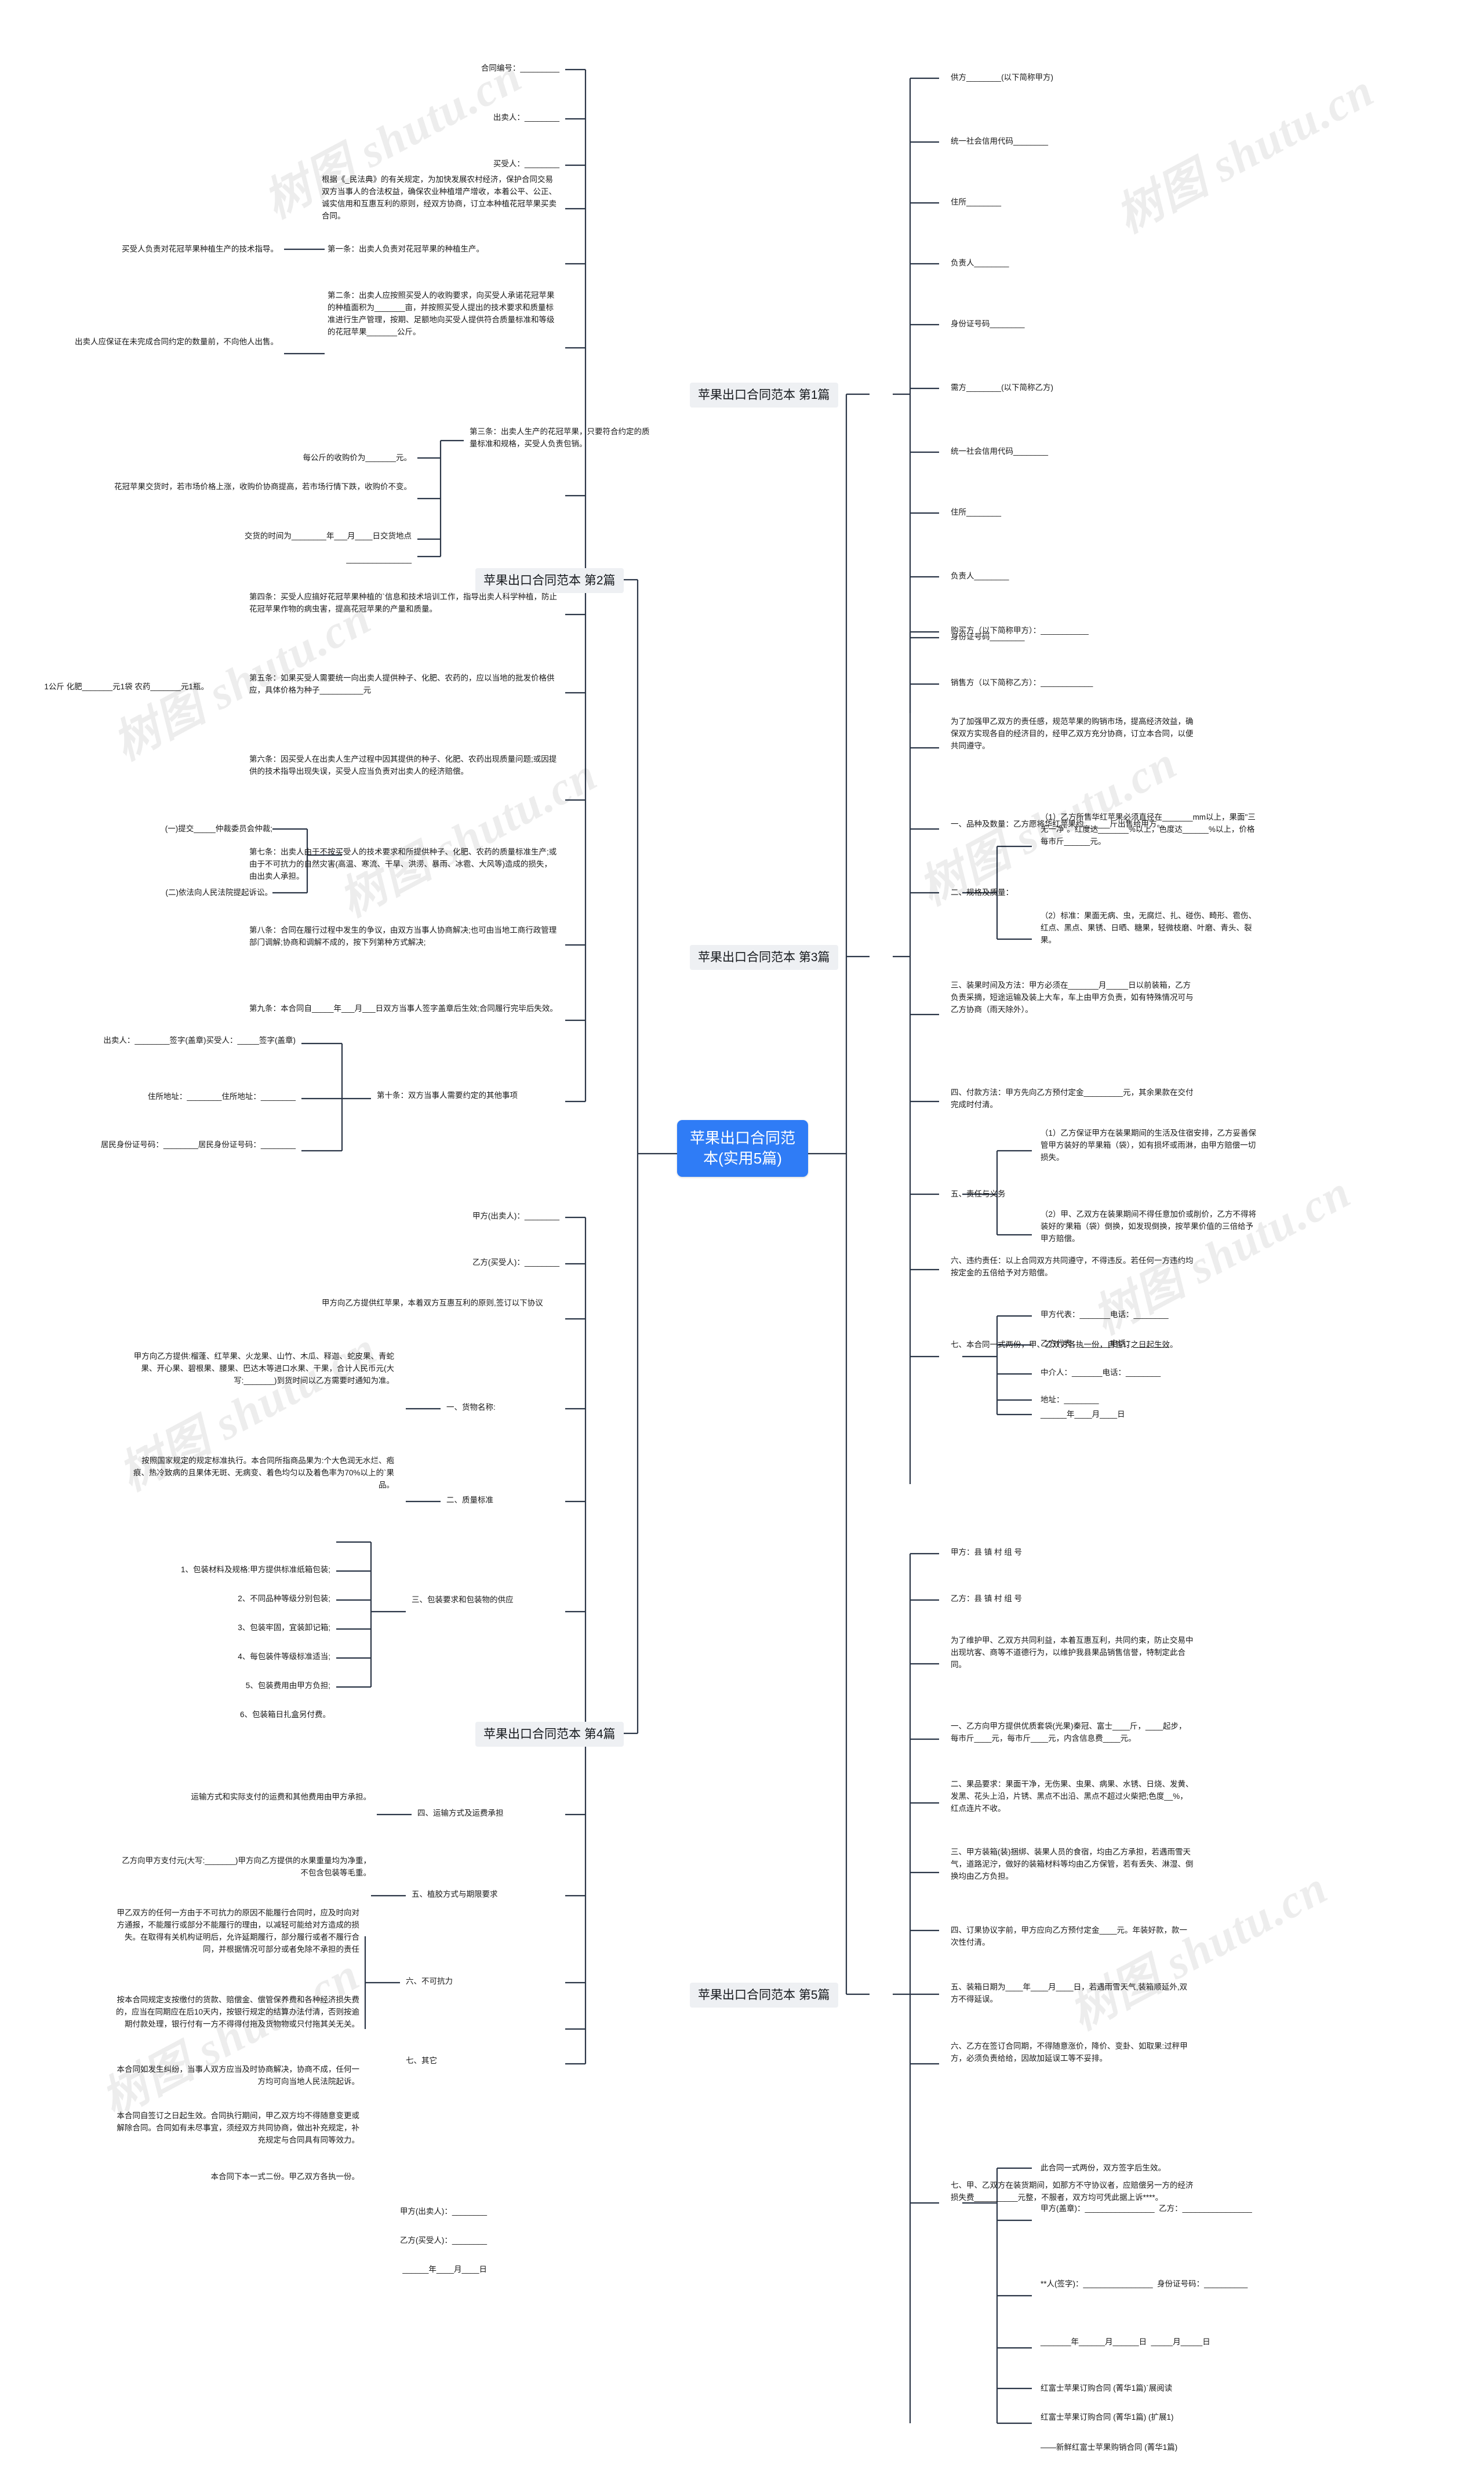 The width and height of the screenshot is (1484, 2476). I want to click on node-article-1-sub: 买受人负责对花冠苹果种植生产的技术指导。, so click(160, 249).